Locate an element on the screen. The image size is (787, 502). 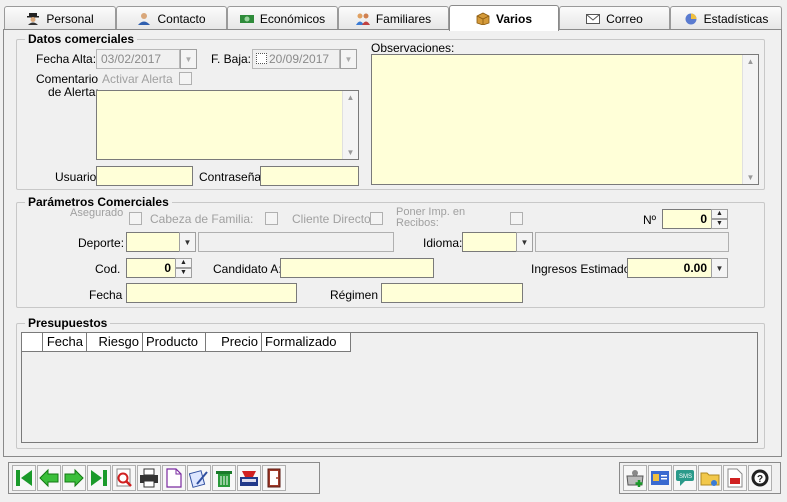
fecha-alta-field: 03/02/2017 is located at coordinates (138, 59).